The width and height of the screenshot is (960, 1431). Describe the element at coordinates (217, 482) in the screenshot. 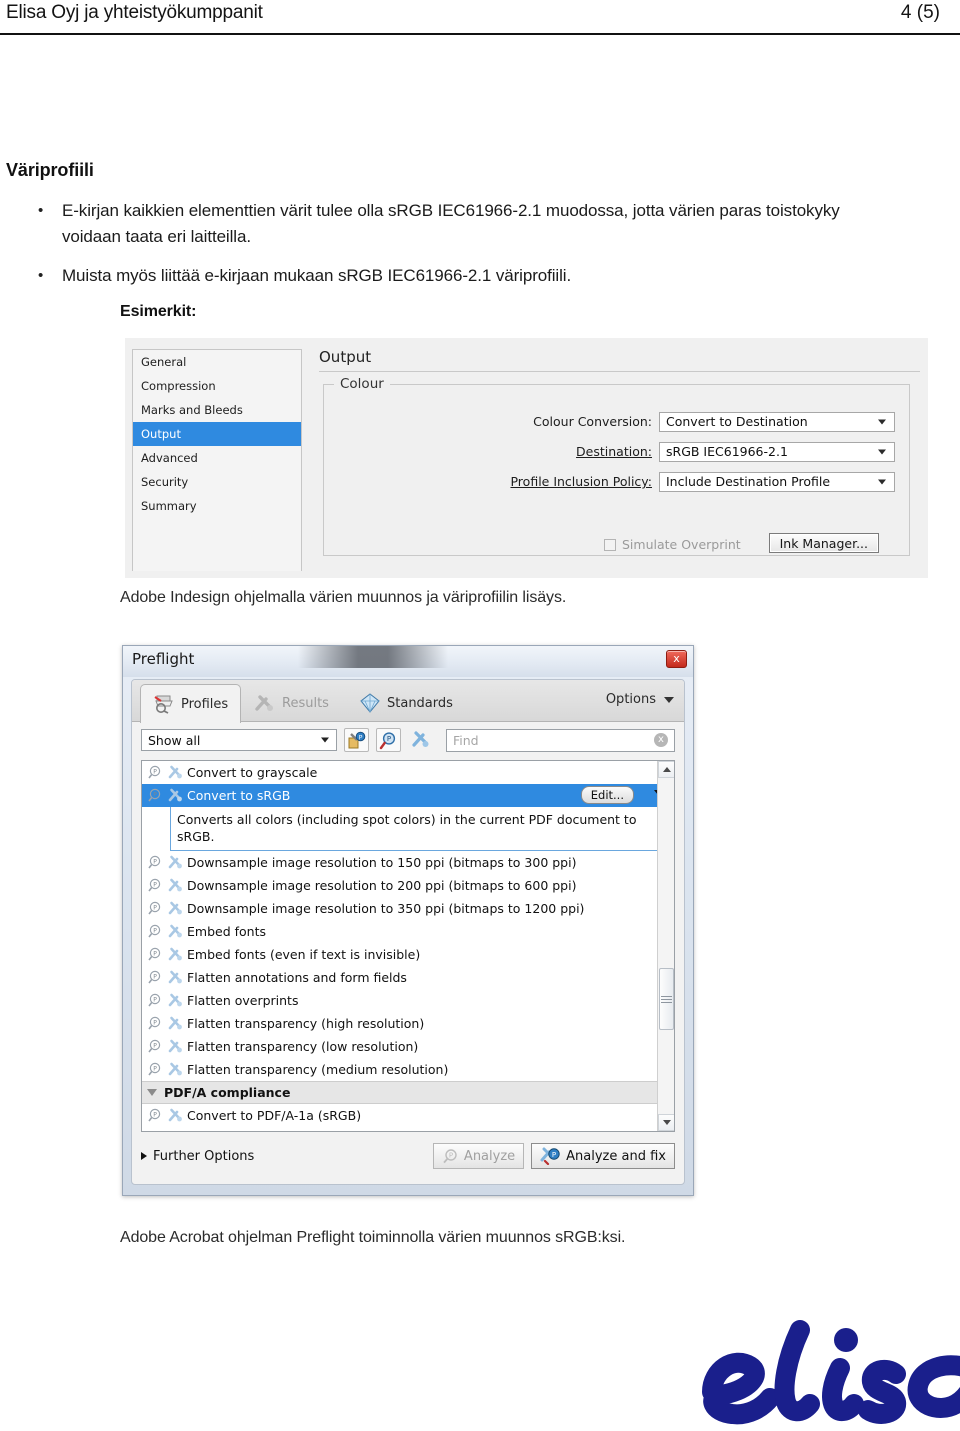

I see `sidebar-item-security: Security` at that location.